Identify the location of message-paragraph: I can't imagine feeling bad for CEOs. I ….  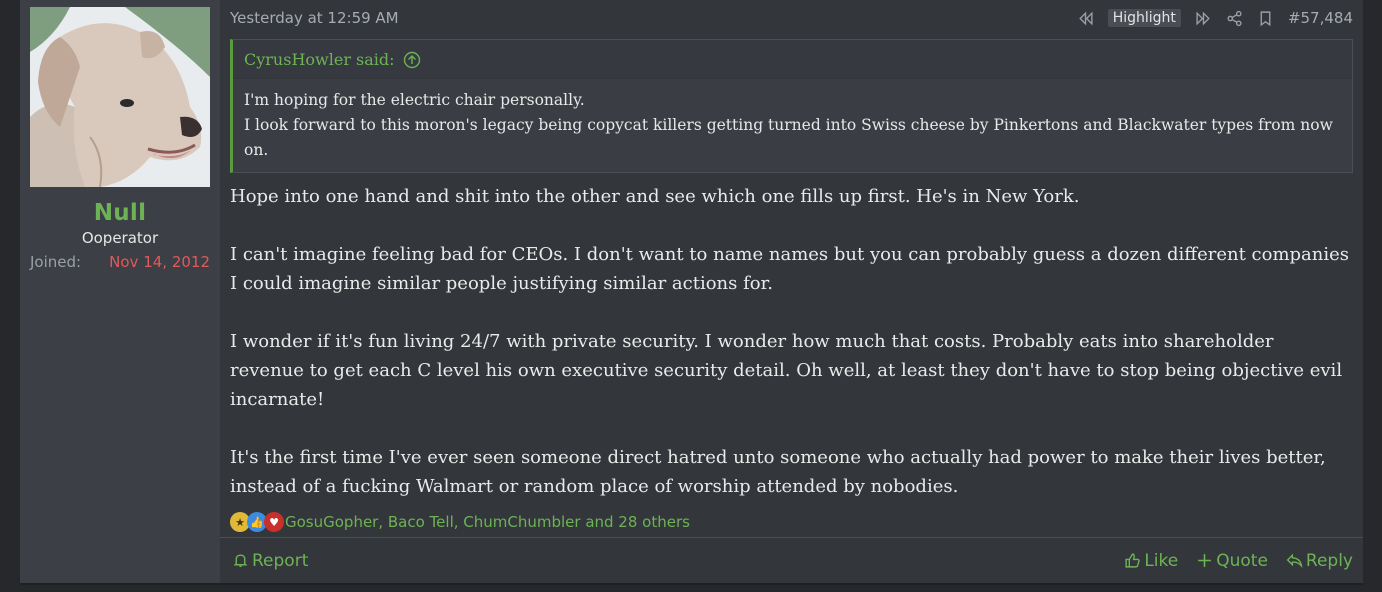
(790, 269).